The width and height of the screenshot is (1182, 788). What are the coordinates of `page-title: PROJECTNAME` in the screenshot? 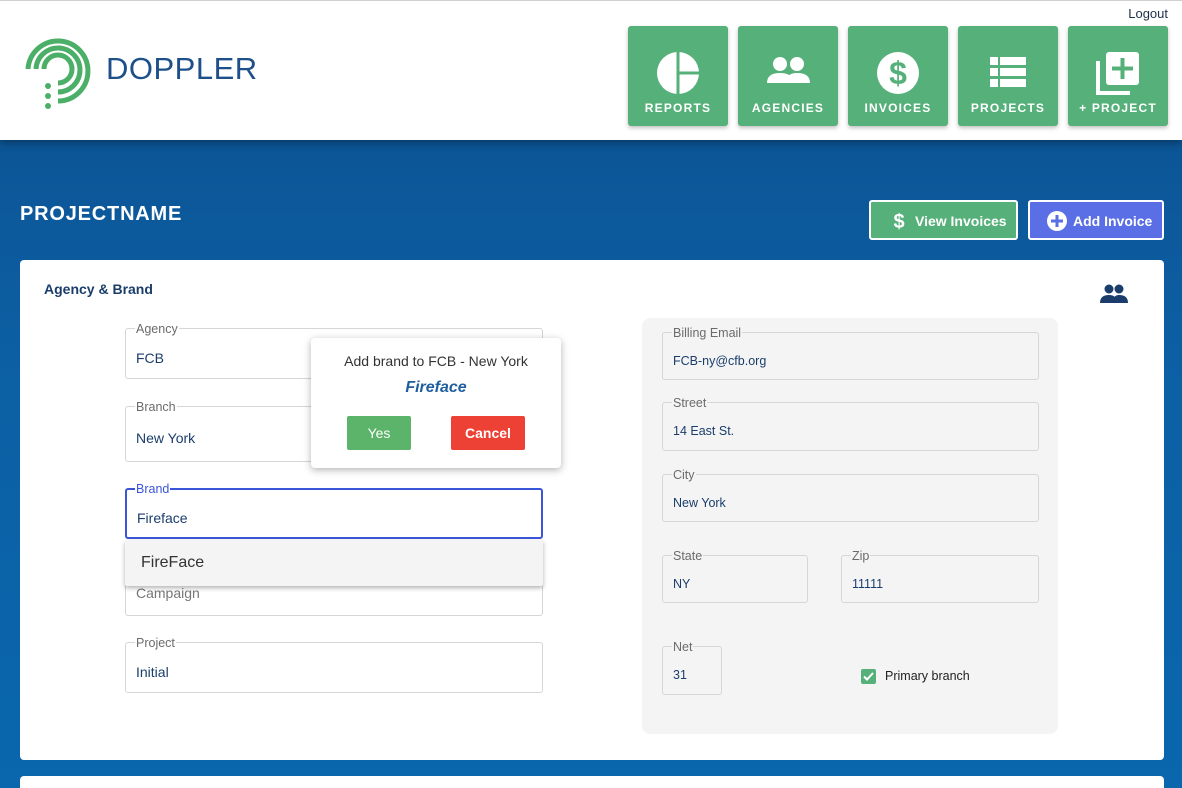 It's located at (101, 214).